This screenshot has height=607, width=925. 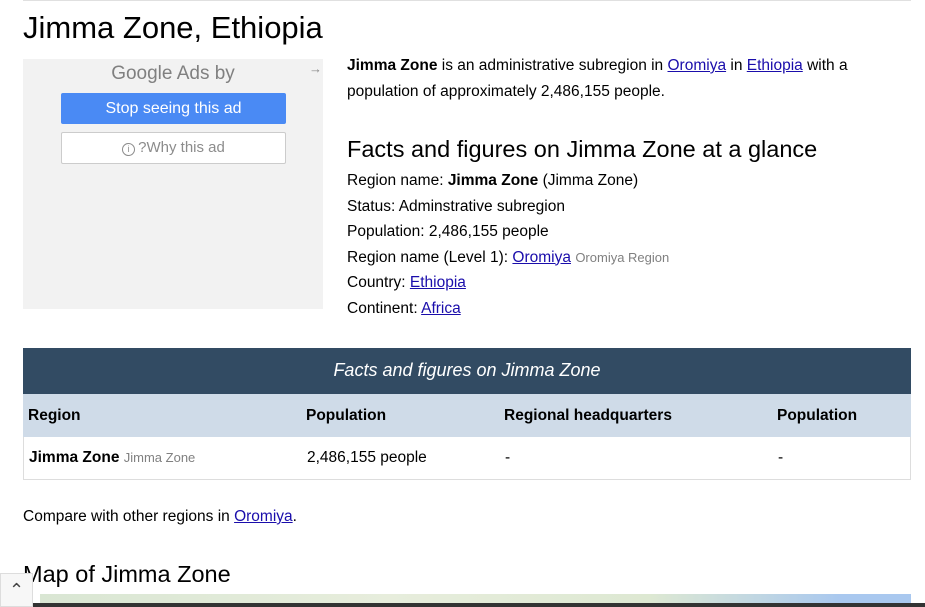 What do you see at coordinates (467, 0) in the screenshot?
I see `top-divider` at bounding box center [467, 0].